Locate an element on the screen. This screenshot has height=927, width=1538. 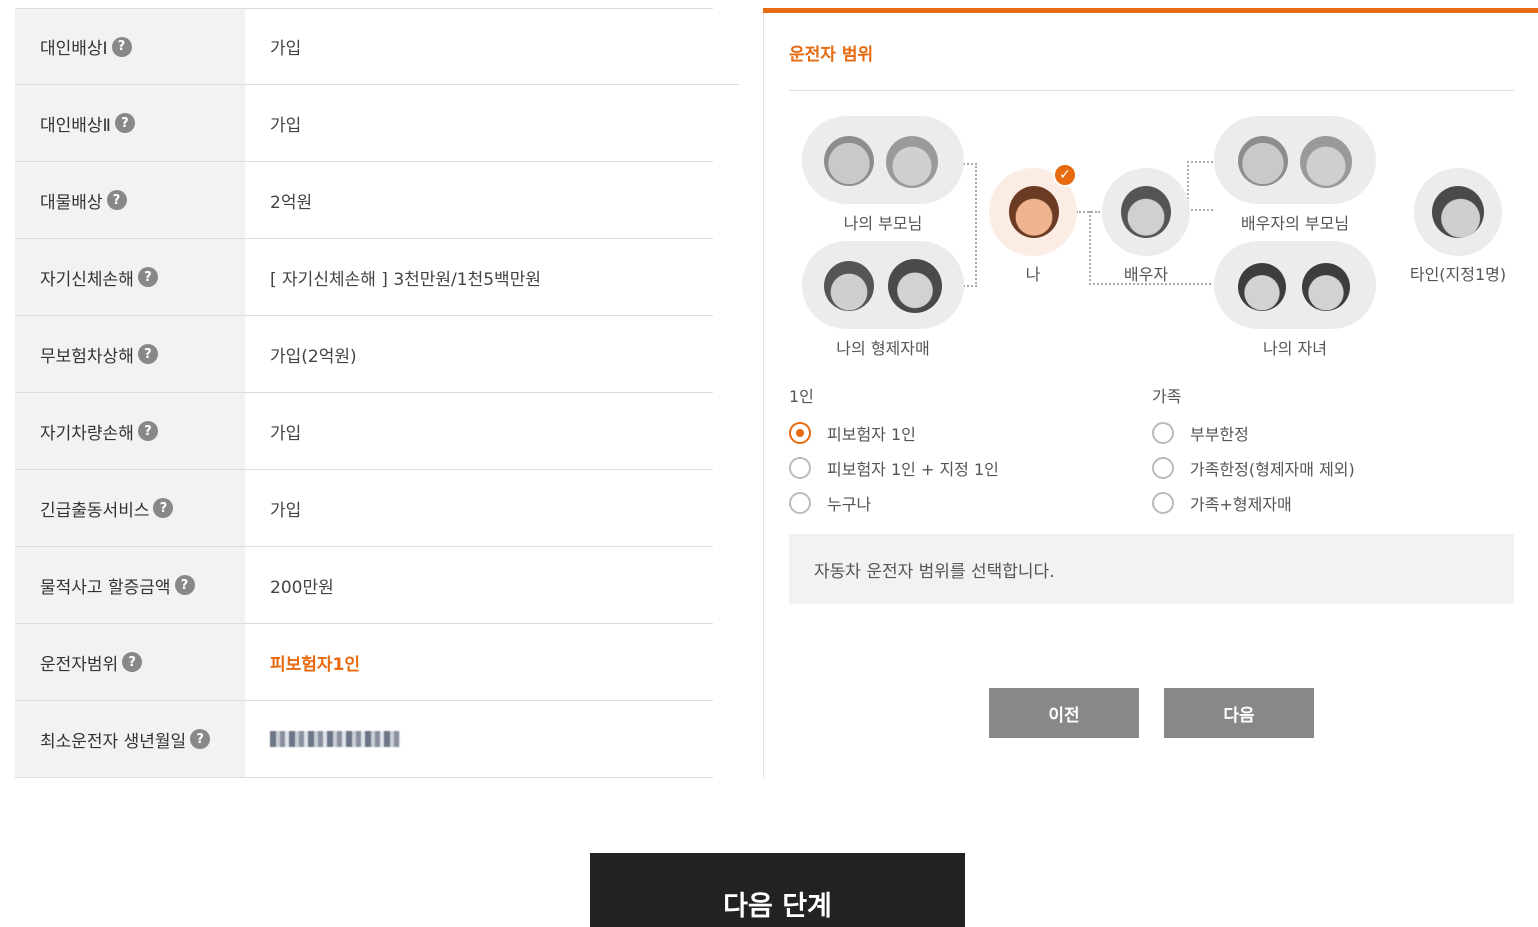
row-label: 대인배상Ⅱ is located at coordinates (75, 125).